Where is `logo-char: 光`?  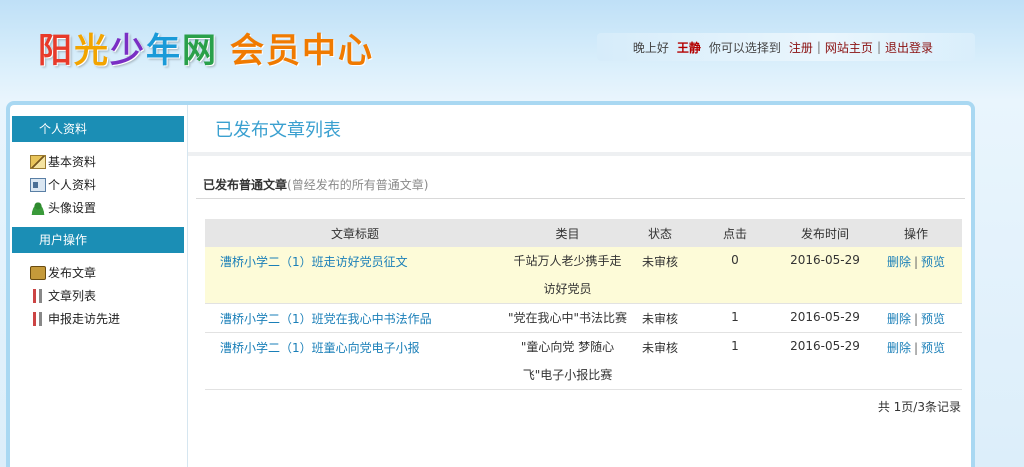
logo-char: 光 is located at coordinates (92, 50).